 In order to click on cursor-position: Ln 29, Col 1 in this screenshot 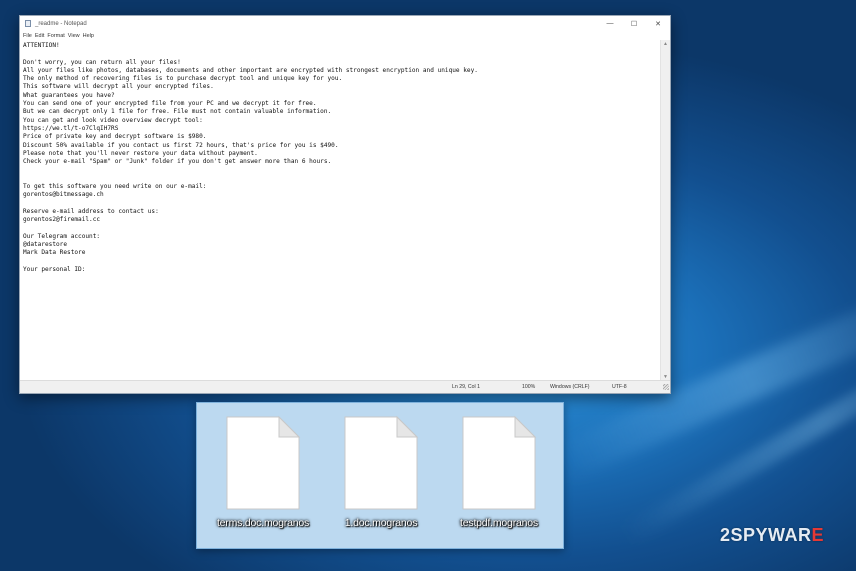, I will do `click(466, 387)`.